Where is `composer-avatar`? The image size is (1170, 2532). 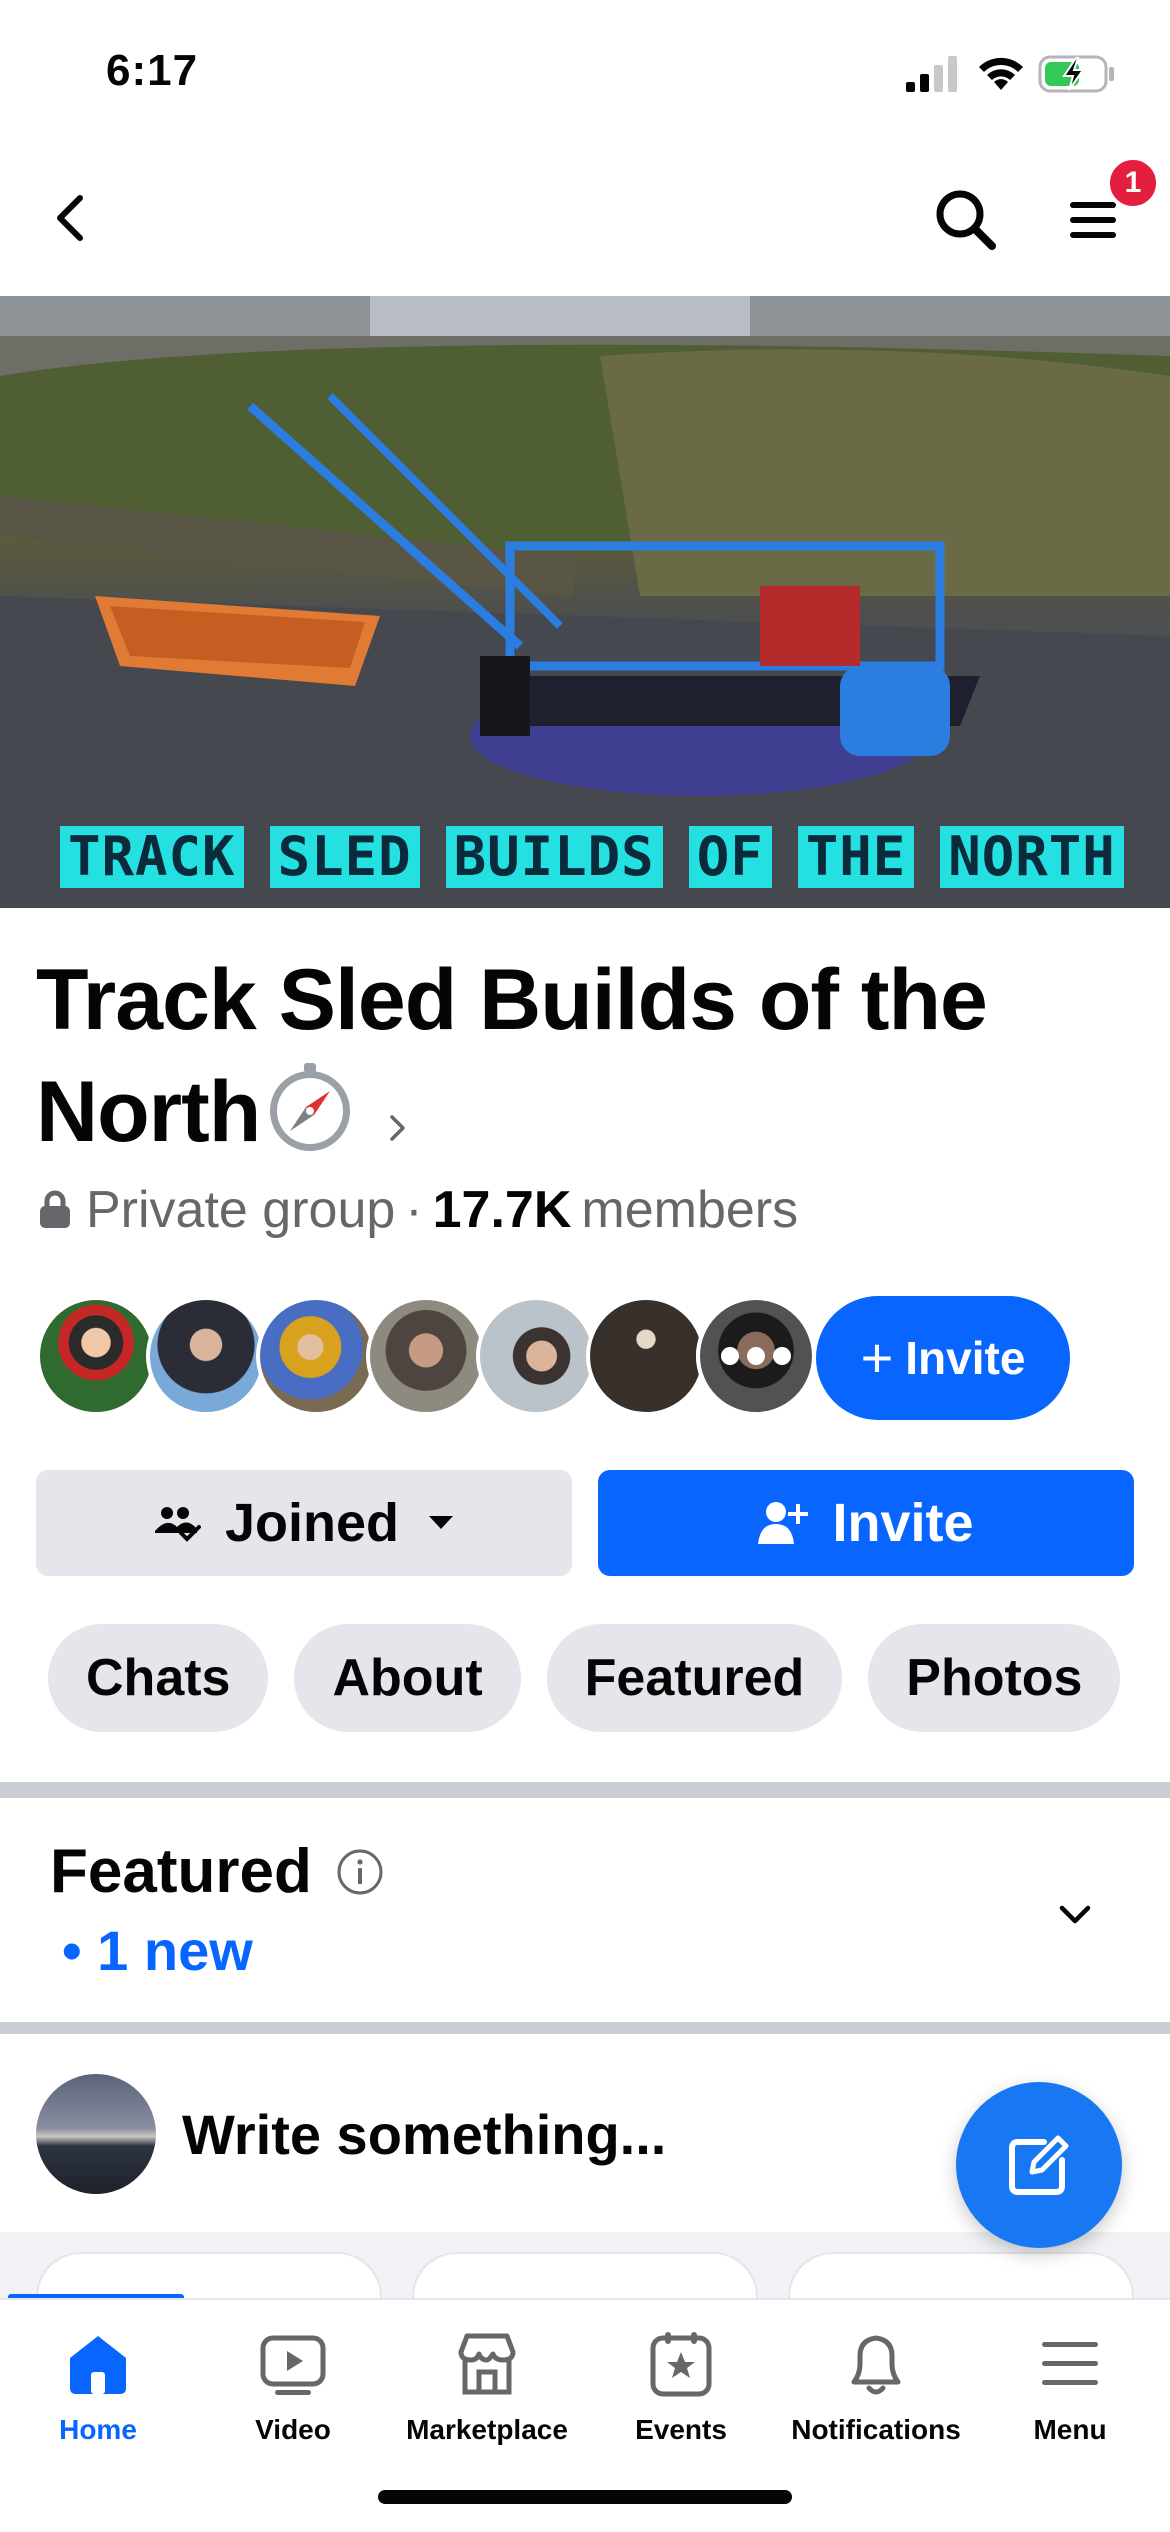
composer-avatar is located at coordinates (96, 2134).